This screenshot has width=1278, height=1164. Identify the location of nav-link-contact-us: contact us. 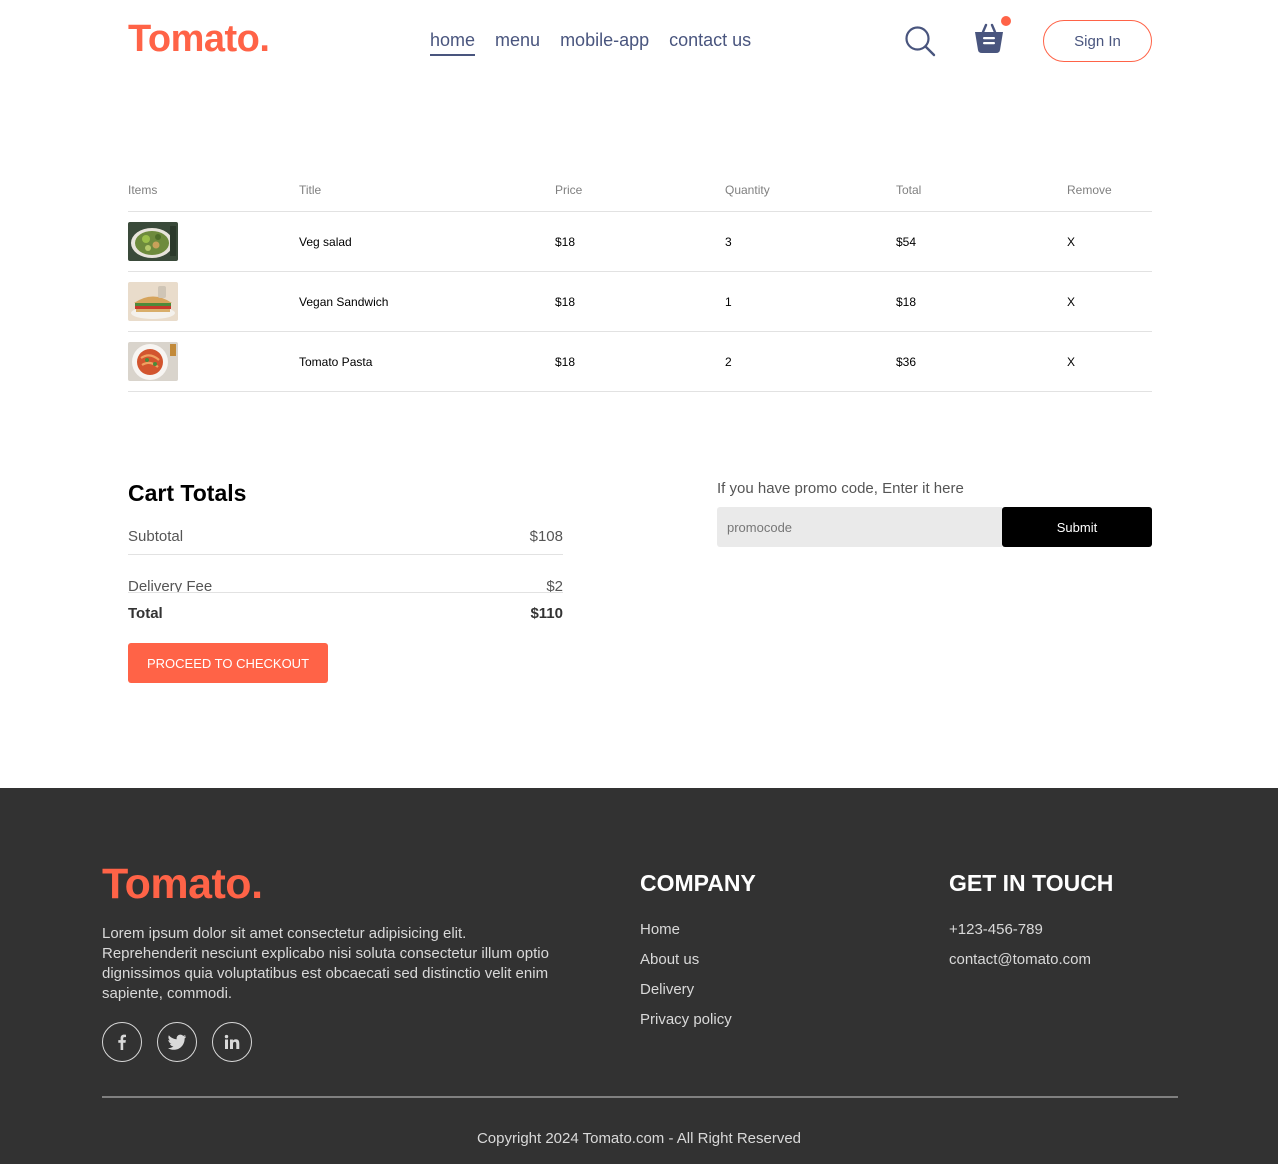
(710, 43).